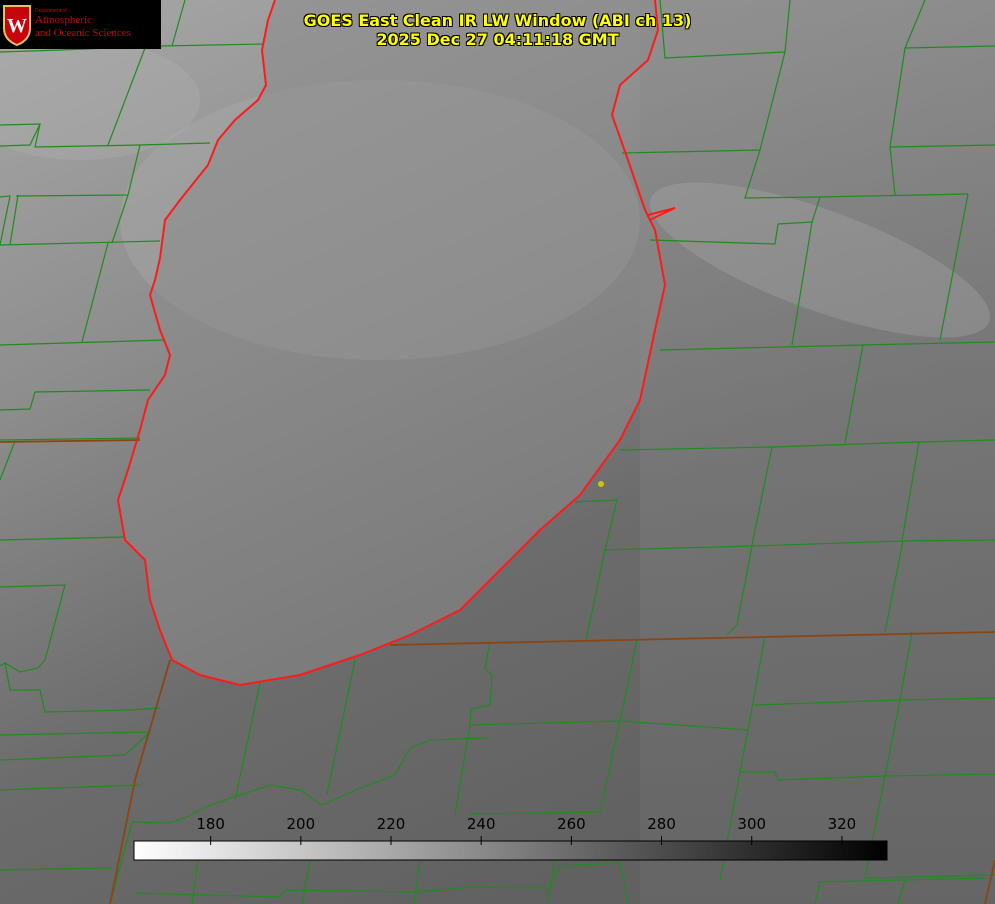 This screenshot has height=904, width=995. Describe the element at coordinates (83, 33) in the screenshot. I see `logo-line2: and Oceanic Sciences` at that location.